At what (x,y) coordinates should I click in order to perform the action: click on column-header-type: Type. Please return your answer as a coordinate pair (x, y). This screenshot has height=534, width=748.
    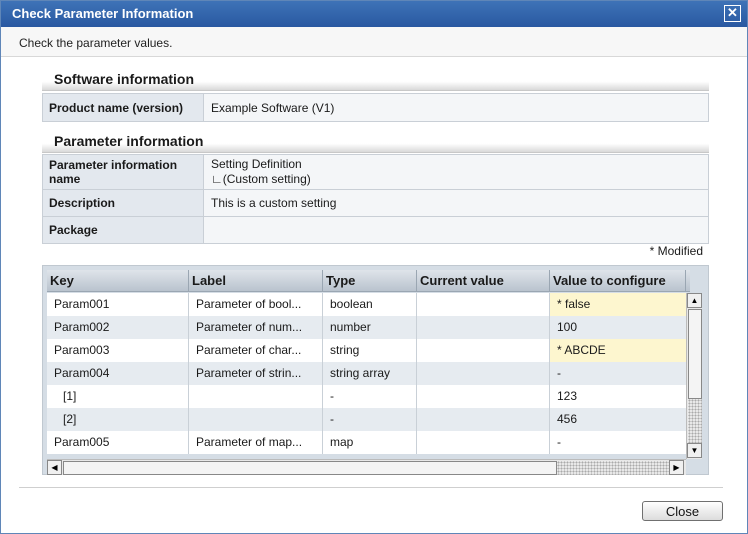
    Looking at the image, I should click on (370, 281).